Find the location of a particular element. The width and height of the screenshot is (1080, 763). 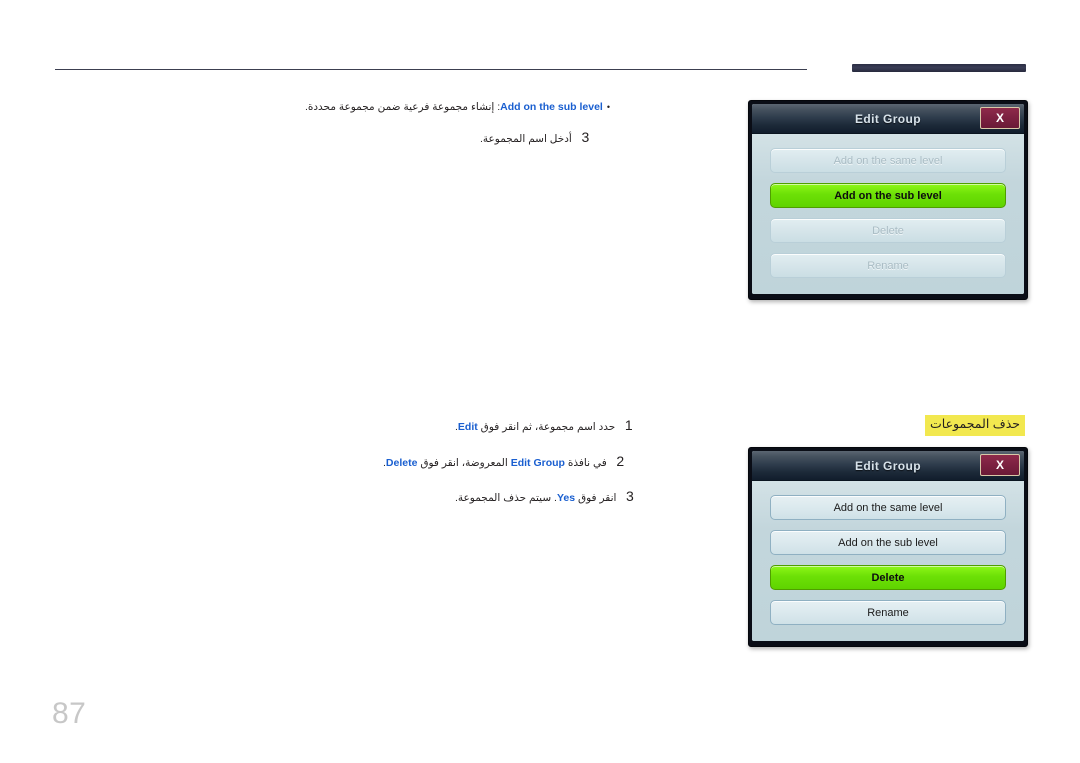

step-text-prefix: حدد اسم مجموعة، ثم انقر فوق is located at coordinates (546, 427).